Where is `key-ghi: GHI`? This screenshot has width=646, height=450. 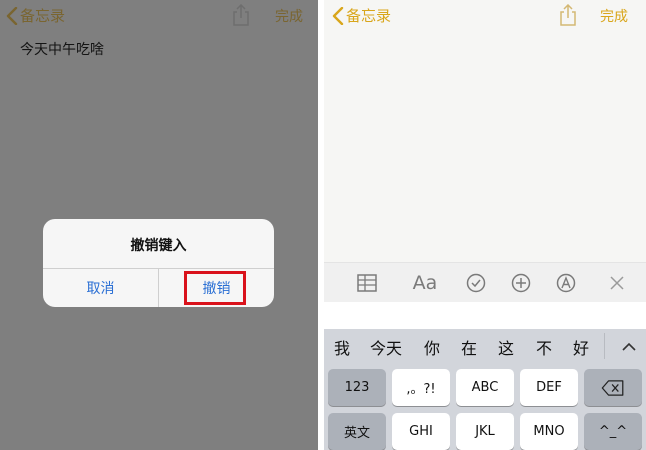
key-ghi: GHI is located at coordinates (421, 431).